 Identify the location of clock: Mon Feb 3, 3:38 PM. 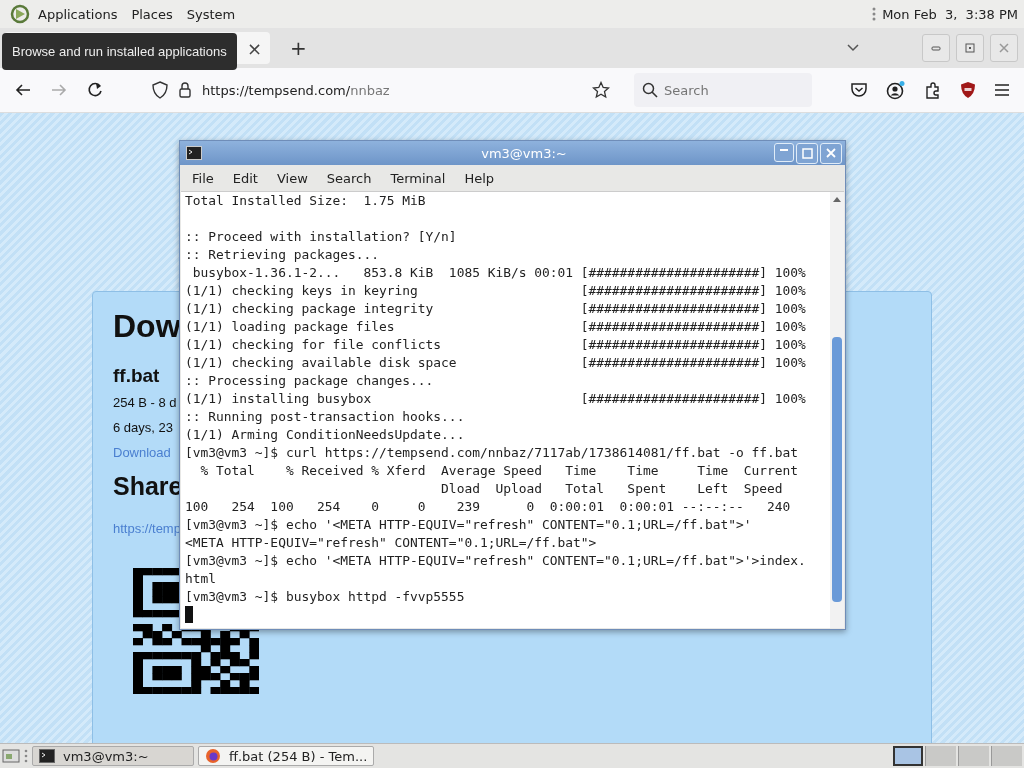
(950, 14).